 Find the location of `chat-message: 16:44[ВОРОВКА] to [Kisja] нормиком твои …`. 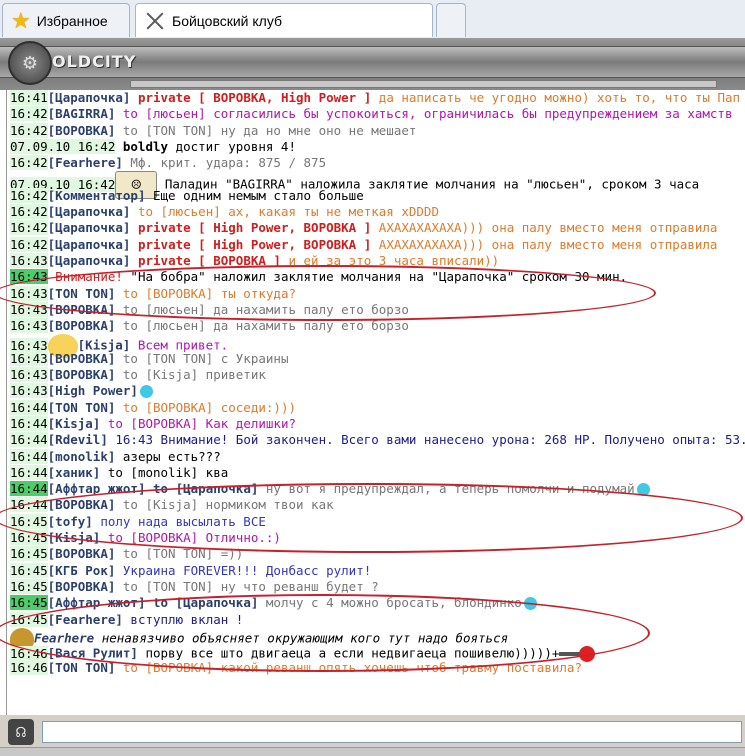

chat-message: 16:44[ВОРОВКА] to [Kisja] нормиком твои … is located at coordinates (376, 505).